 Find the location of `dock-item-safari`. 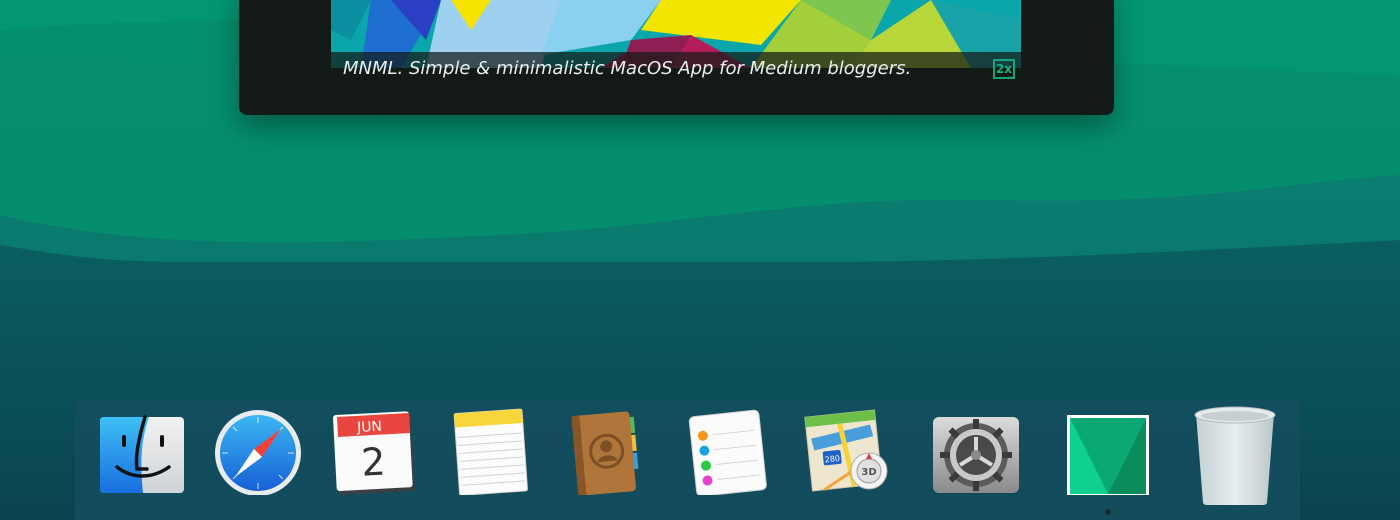

dock-item-safari is located at coordinates (263, 455).